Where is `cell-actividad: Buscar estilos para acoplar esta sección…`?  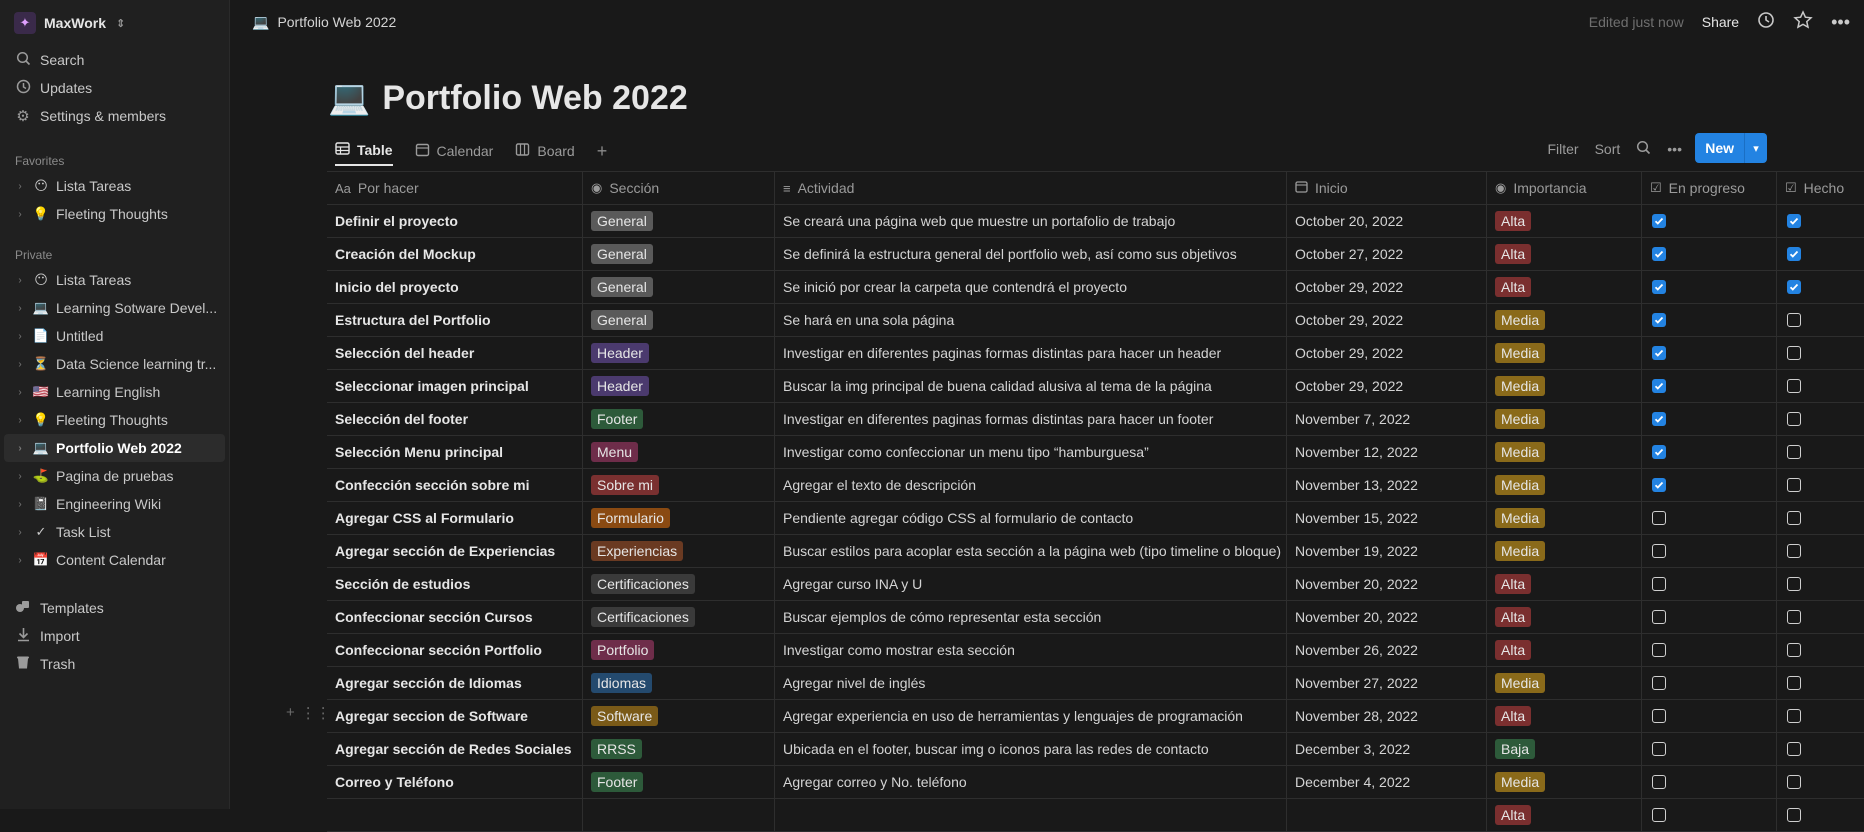
cell-actividad: Buscar estilos para acoplar esta sección… is located at coordinates (1031, 551).